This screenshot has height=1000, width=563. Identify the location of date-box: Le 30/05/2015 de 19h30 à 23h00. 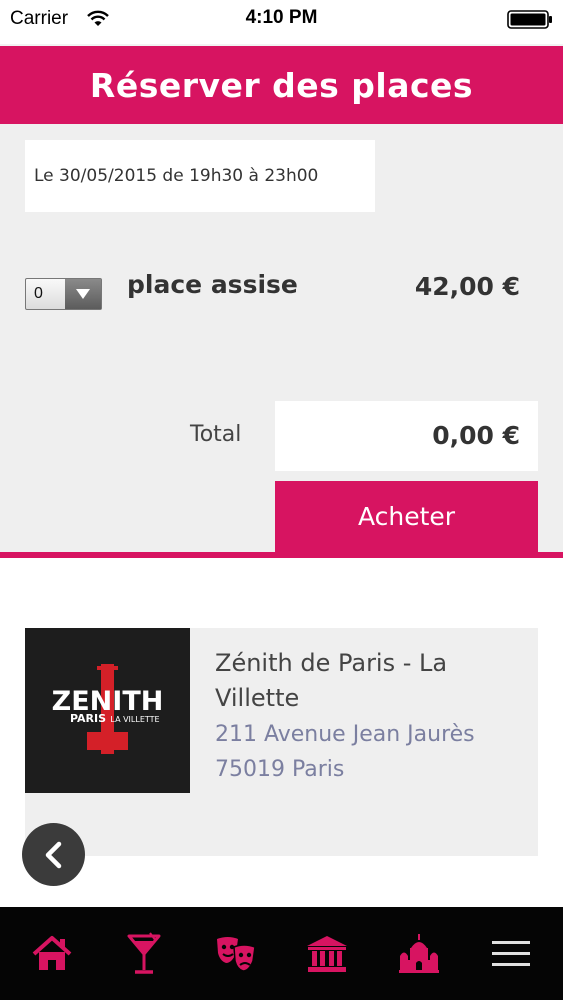
(200, 176).